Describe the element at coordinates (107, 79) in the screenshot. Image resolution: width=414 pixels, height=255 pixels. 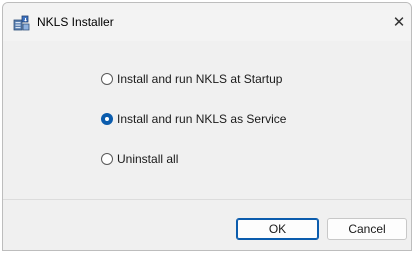
I see `radio-startup` at that location.